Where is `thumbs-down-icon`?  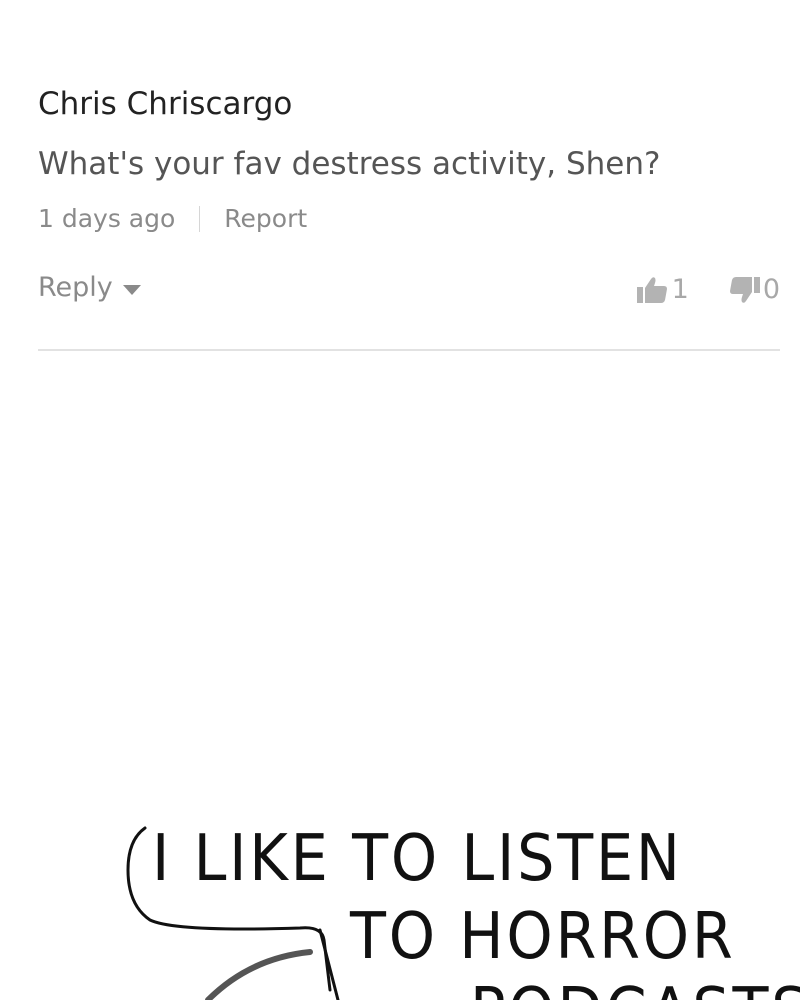 thumbs-down-icon is located at coordinates (744, 289).